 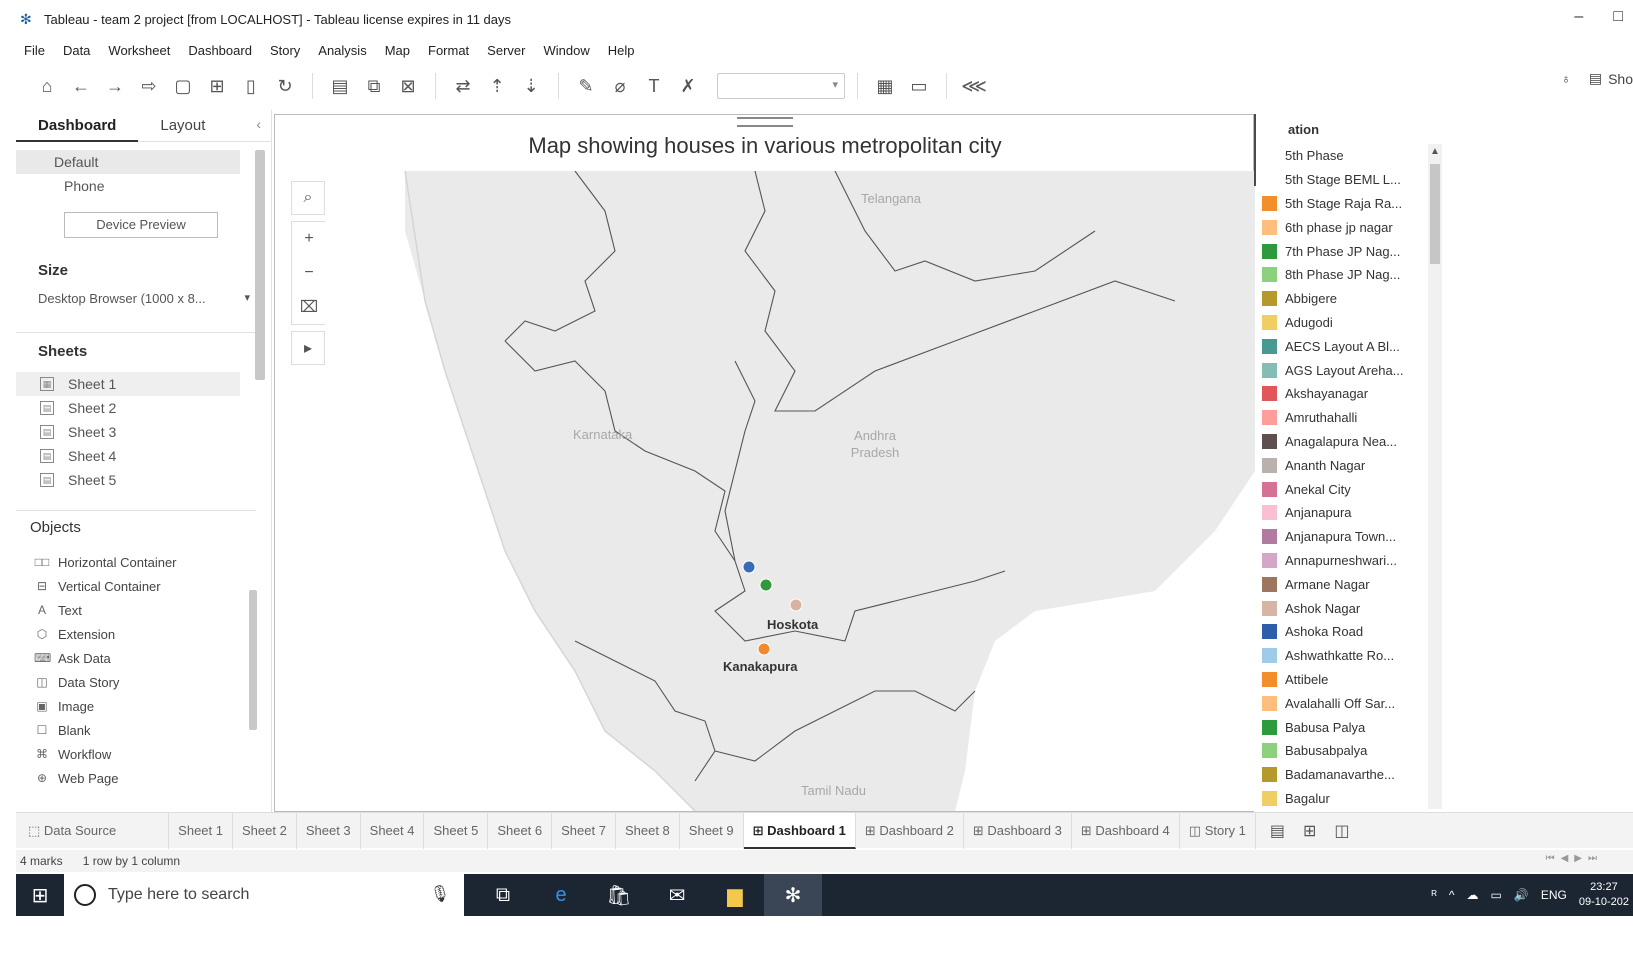 What do you see at coordinates (1333, 680) in the screenshot?
I see `legend-item: Attibele` at bounding box center [1333, 680].